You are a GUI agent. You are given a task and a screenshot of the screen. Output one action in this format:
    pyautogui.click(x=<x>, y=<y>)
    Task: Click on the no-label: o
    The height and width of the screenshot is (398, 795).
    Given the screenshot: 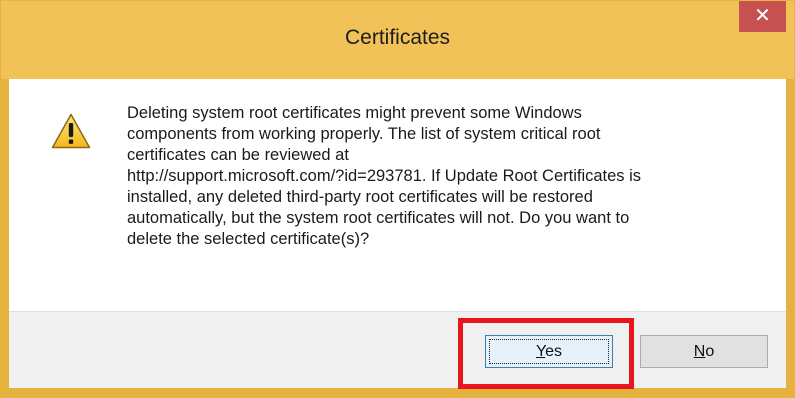 What is the action you would take?
    pyautogui.click(x=710, y=351)
    